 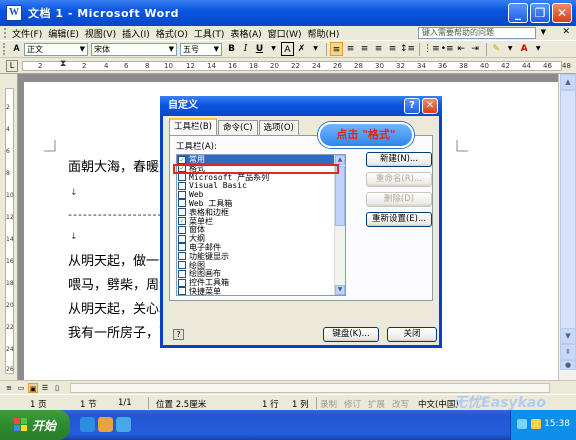 What do you see at coordinates (407, 49) in the screenshot?
I see `line-spacing-icon: ↕≡` at bounding box center [407, 49].